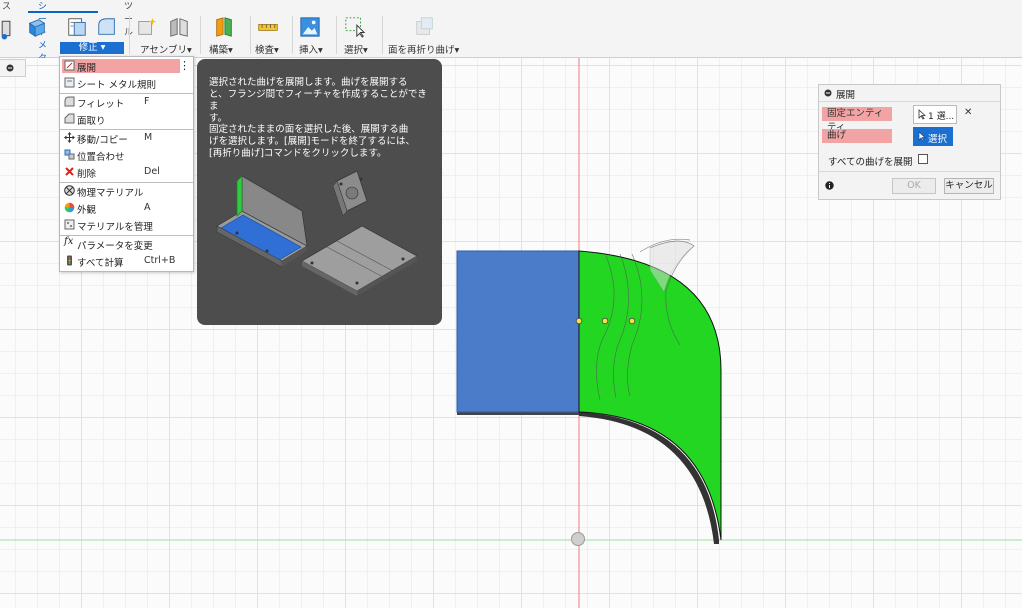  Describe the element at coordinates (126, 102) in the screenshot. I see `menu-item-fillet: フィレット F` at that location.